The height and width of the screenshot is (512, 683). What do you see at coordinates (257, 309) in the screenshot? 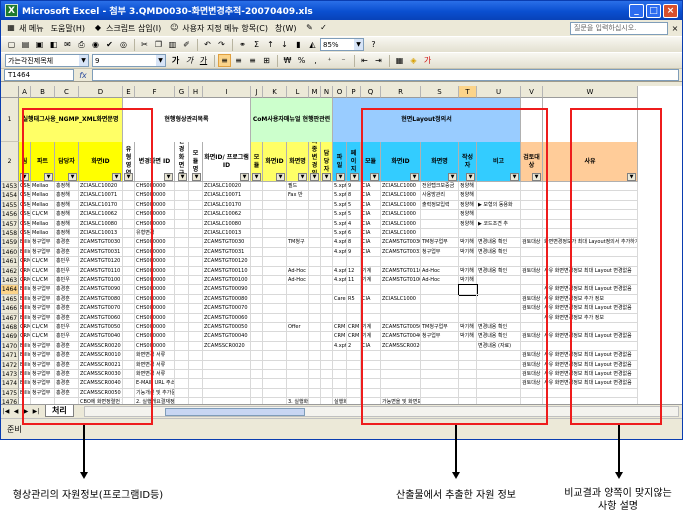
I see `cell-j1466` at bounding box center [257, 309].